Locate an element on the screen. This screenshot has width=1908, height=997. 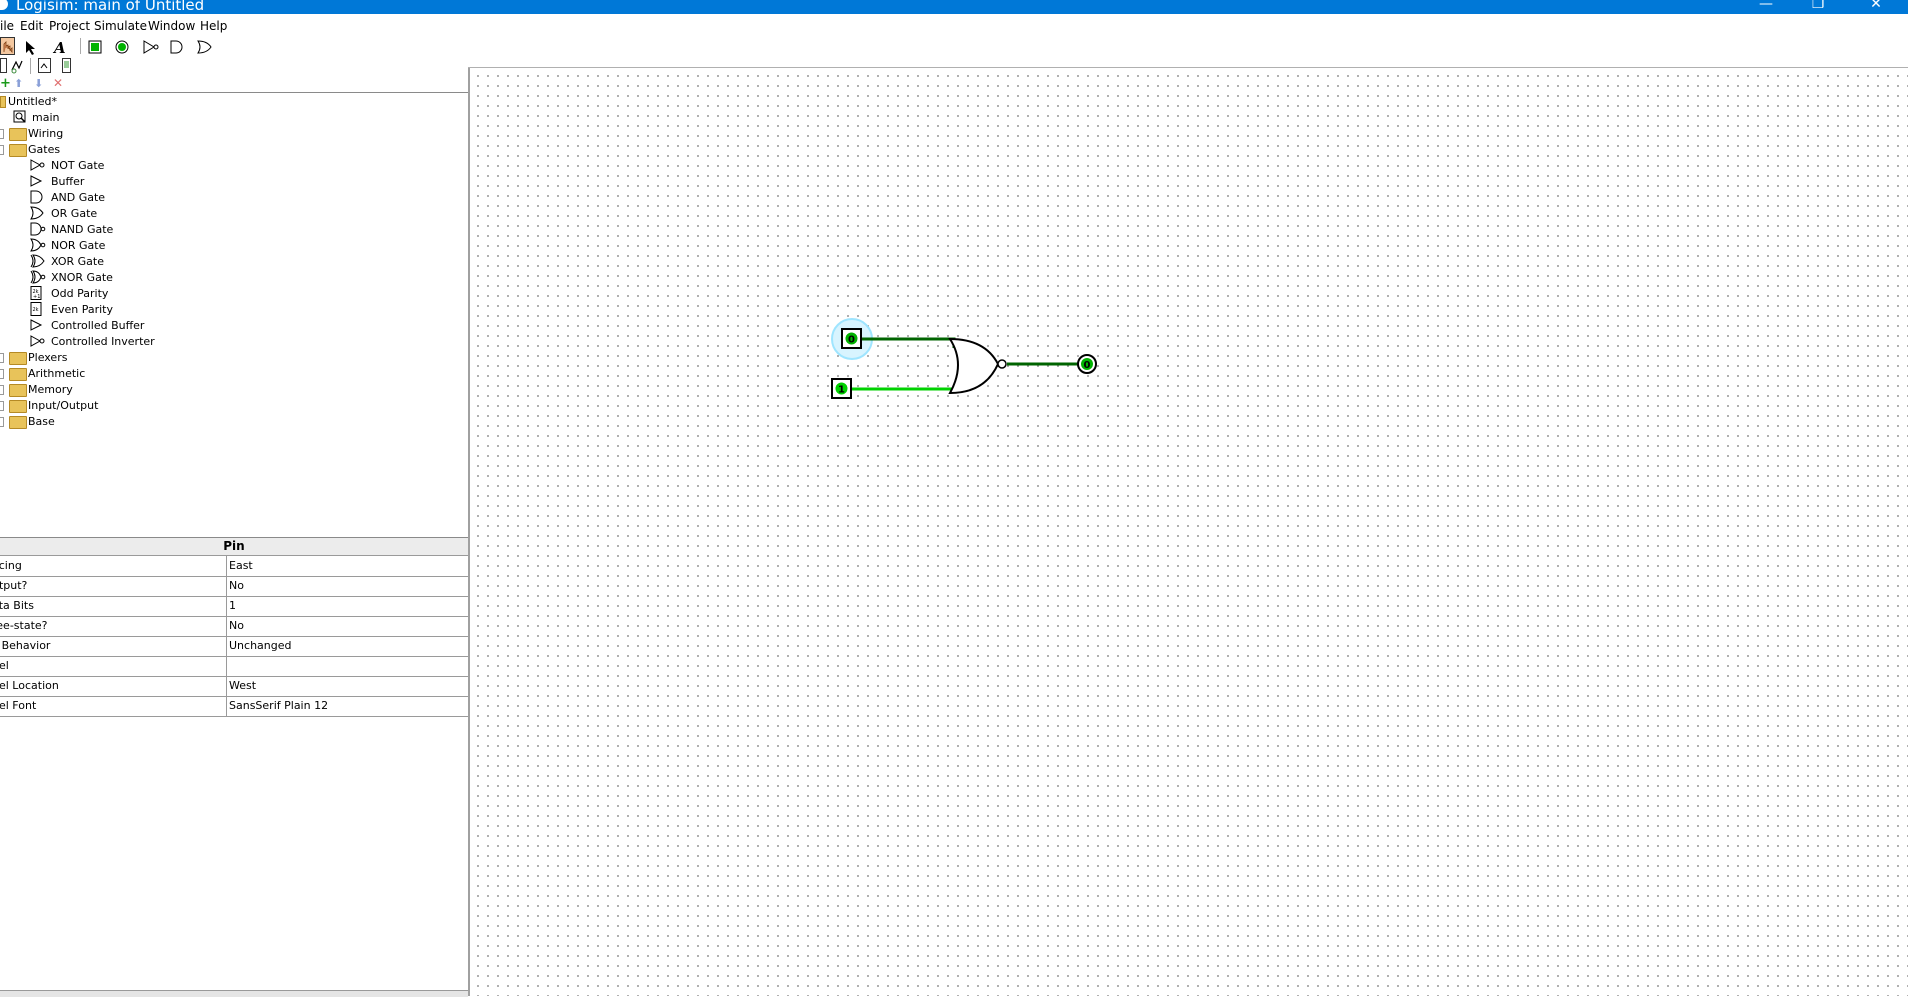
tree-item-and-gate: AND Gate is located at coordinates (100, 197).